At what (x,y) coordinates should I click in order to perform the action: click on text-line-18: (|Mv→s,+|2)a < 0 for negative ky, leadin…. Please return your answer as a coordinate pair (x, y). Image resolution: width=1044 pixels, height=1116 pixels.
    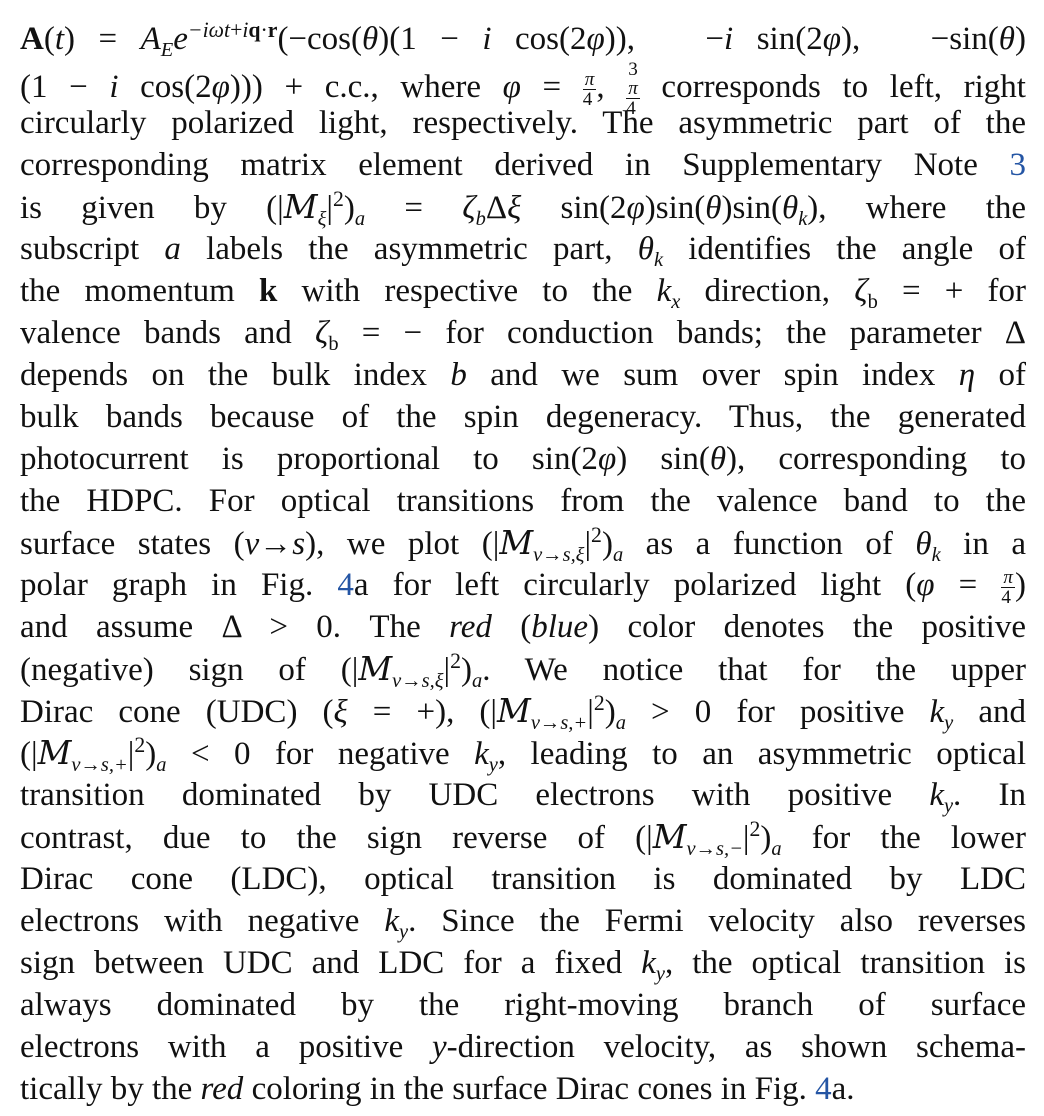
    Looking at the image, I should click on (523, 755).